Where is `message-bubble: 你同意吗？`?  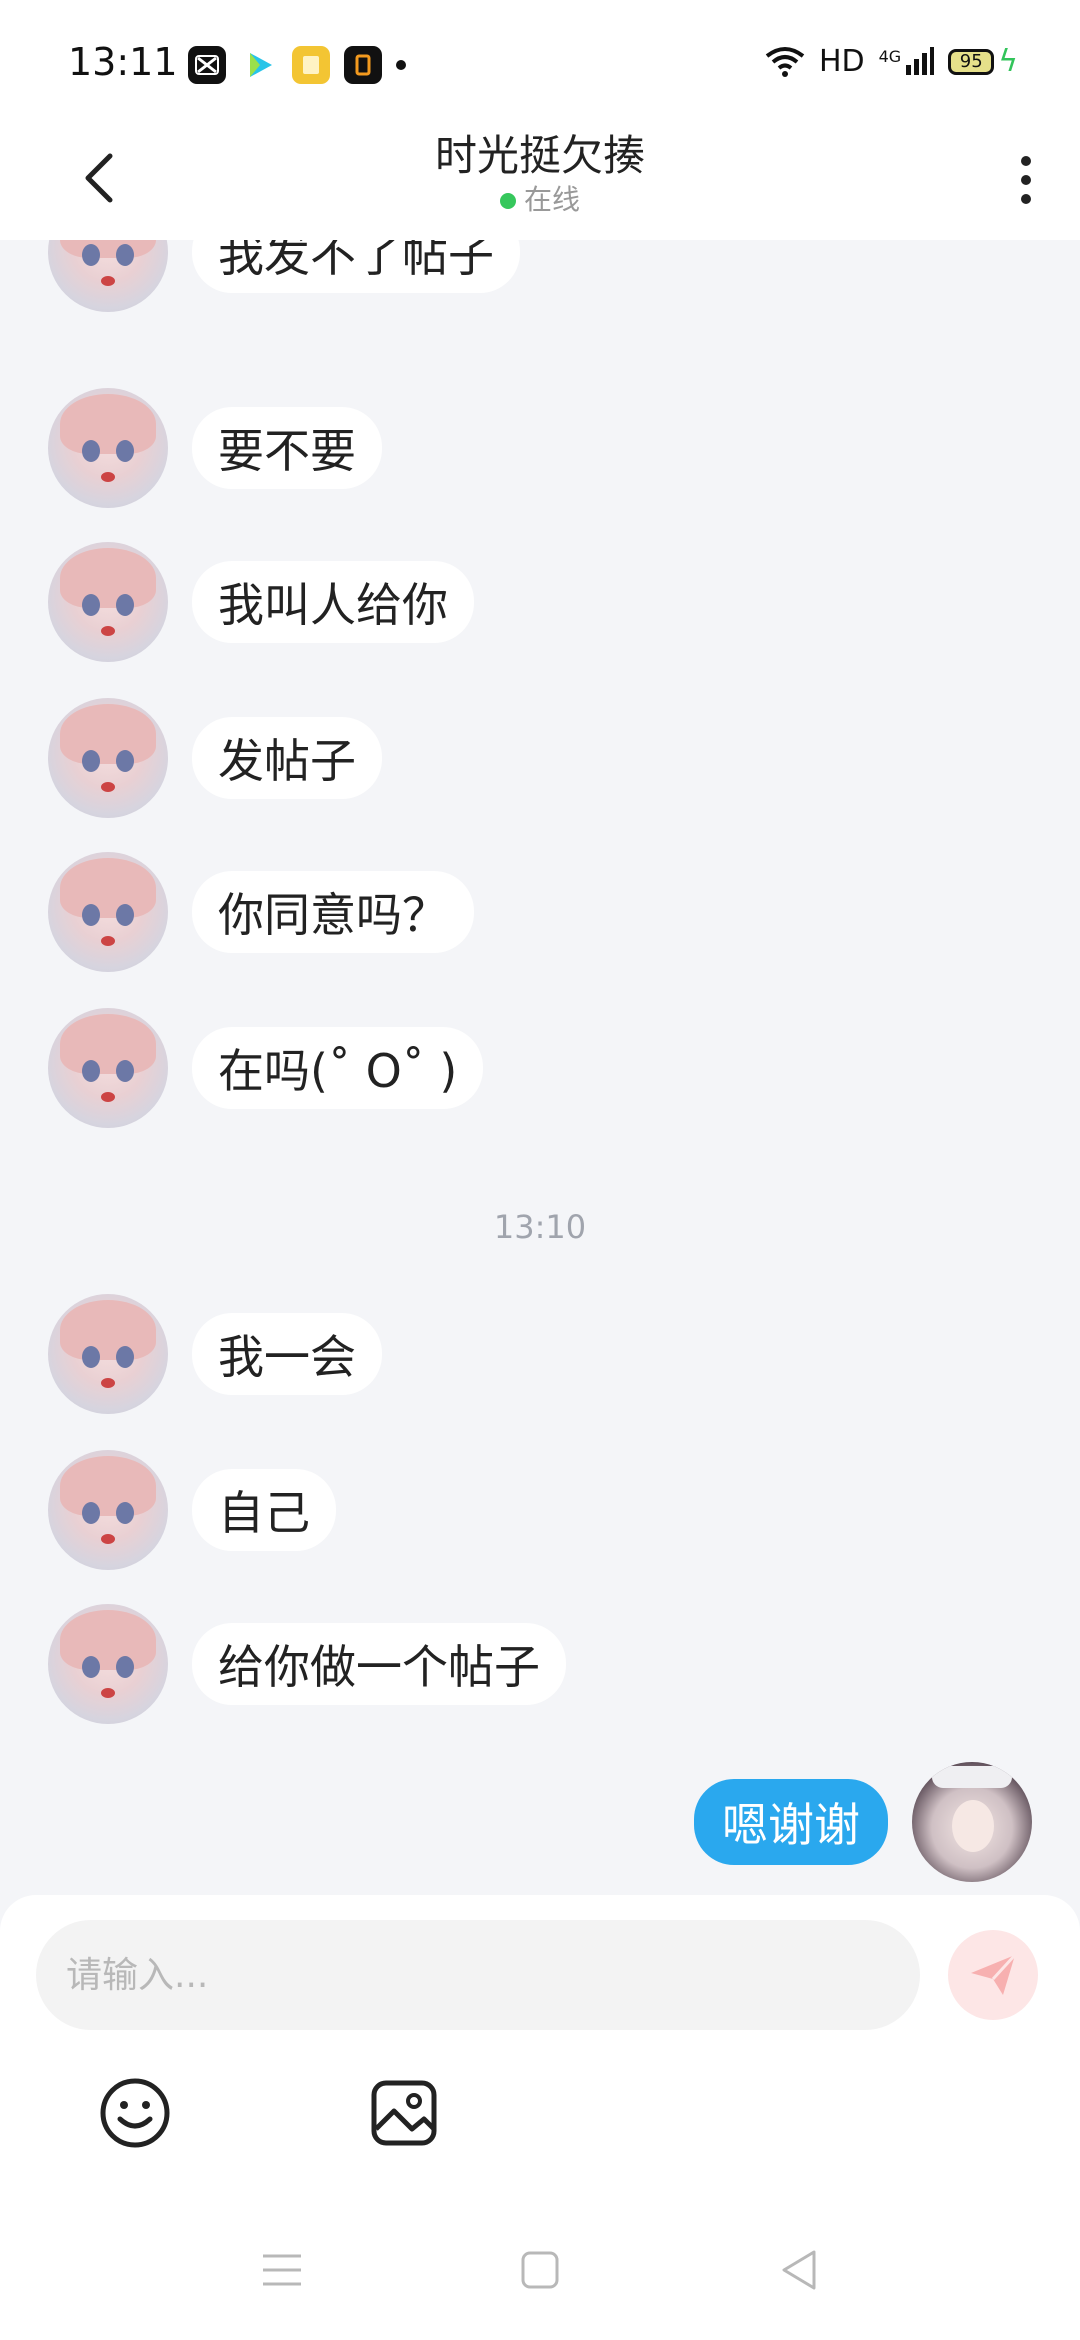 message-bubble: 你同意吗？ is located at coordinates (333, 912).